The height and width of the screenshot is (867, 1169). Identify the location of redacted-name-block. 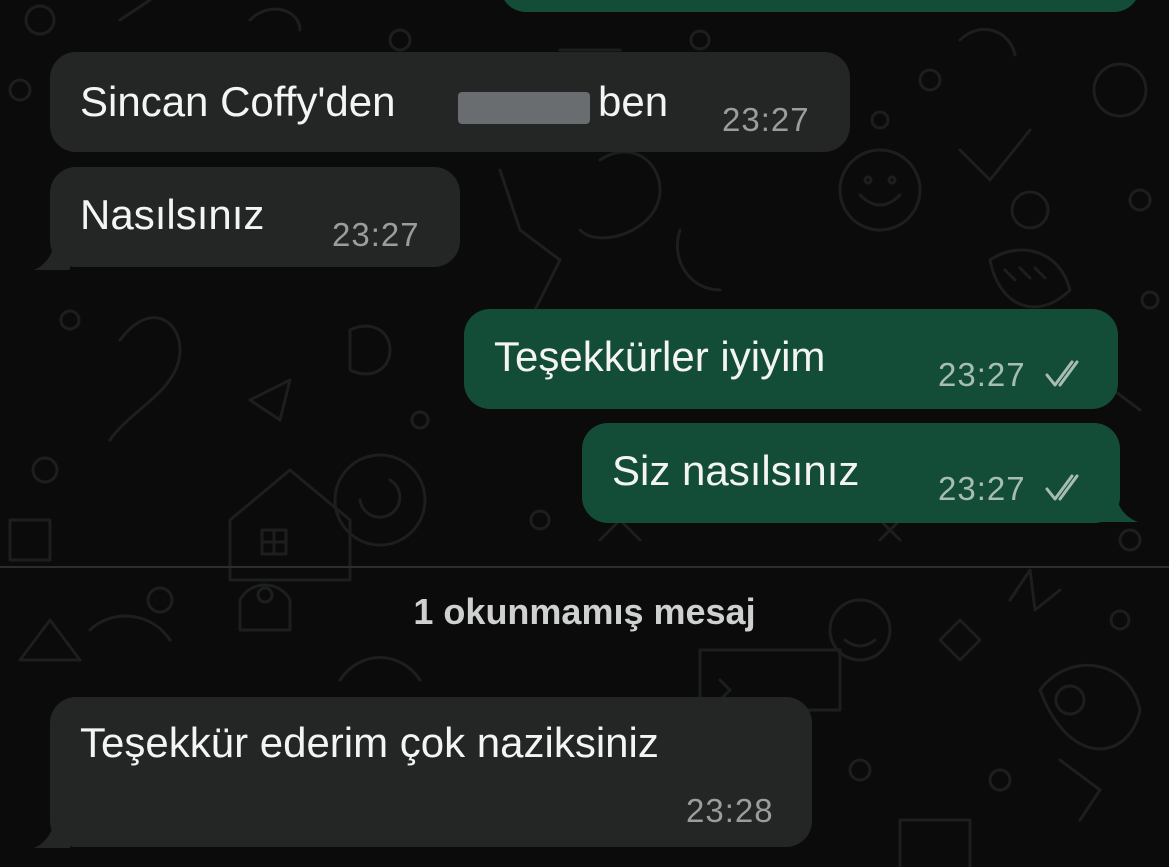
(524, 108).